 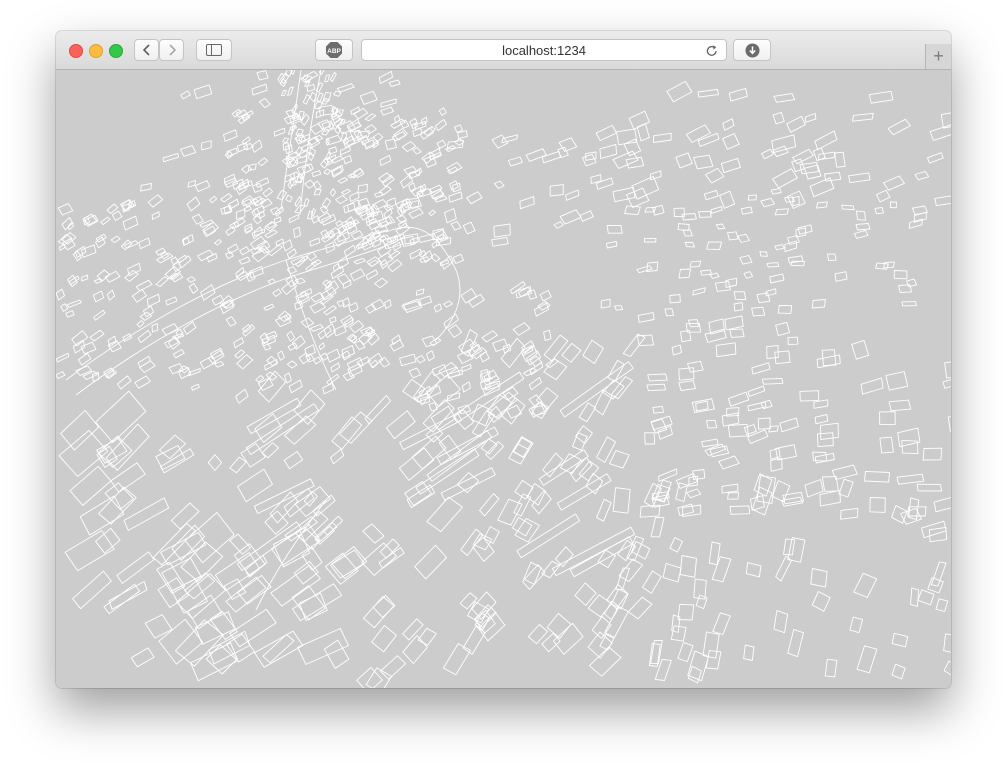 I want to click on forward-button, so click(x=171, y=50).